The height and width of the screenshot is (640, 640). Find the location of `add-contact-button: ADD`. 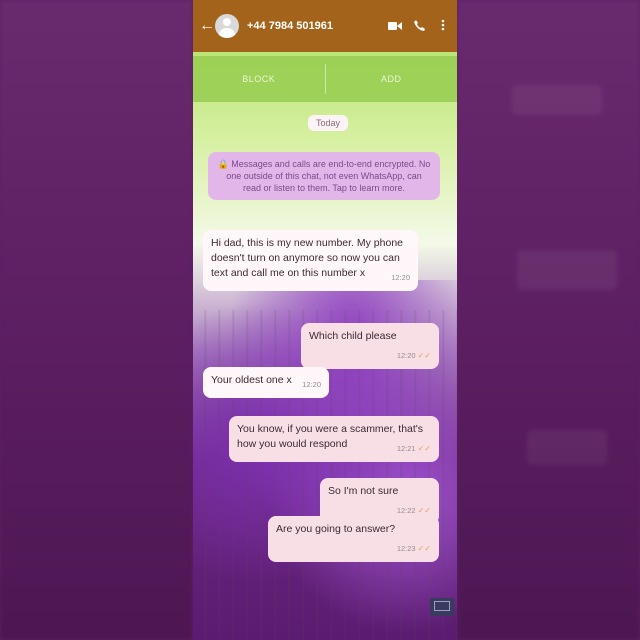

add-contact-button: ADD is located at coordinates (392, 79).